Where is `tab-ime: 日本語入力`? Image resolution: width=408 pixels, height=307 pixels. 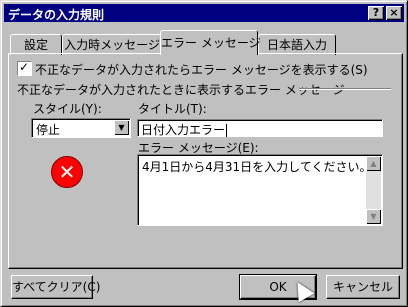
tab-ime: 日本語入力 is located at coordinates (297, 44).